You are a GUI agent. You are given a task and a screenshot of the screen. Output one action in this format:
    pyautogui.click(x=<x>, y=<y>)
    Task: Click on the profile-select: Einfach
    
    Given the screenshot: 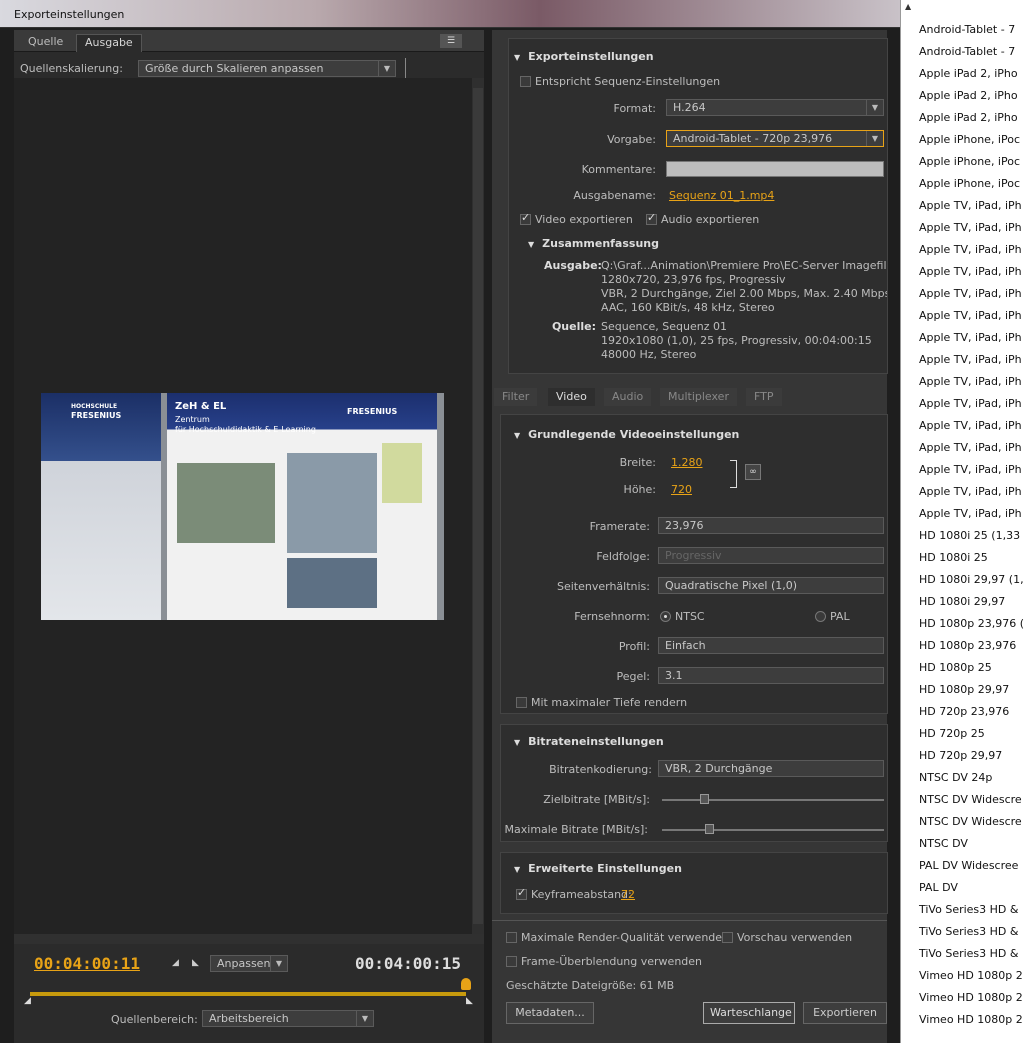 What is the action you would take?
    pyautogui.click(x=771, y=645)
    